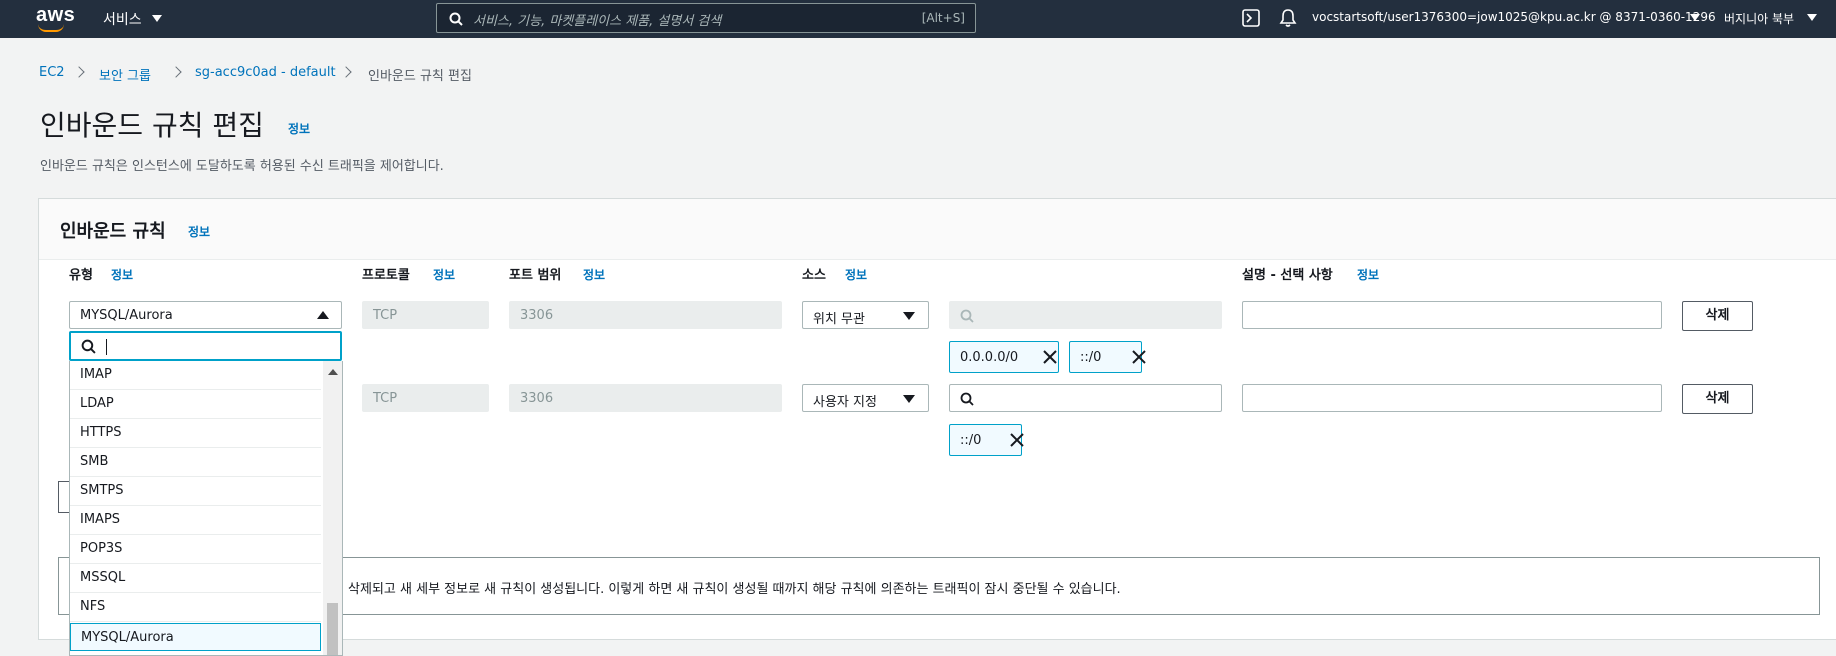  Describe the element at coordinates (195, 491) in the screenshot. I see `dropdown-option: SMTPS` at that location.